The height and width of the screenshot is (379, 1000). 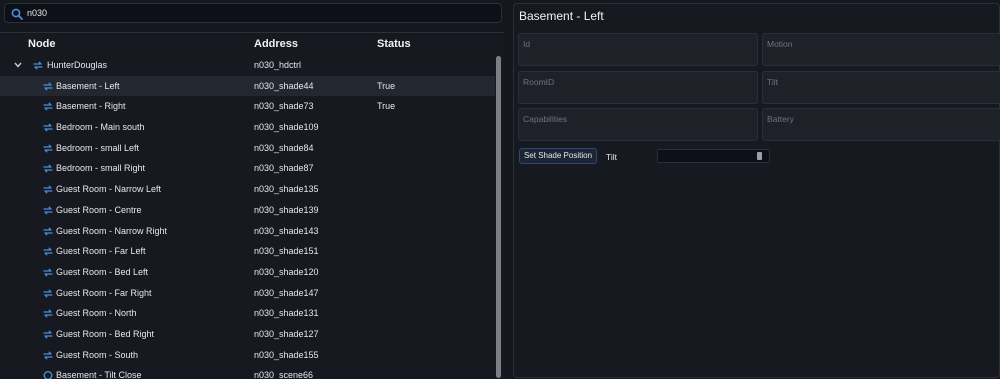 I want to click on tree-row-node-name: Guest Room - Bed Left, so click(x=102, y=271).